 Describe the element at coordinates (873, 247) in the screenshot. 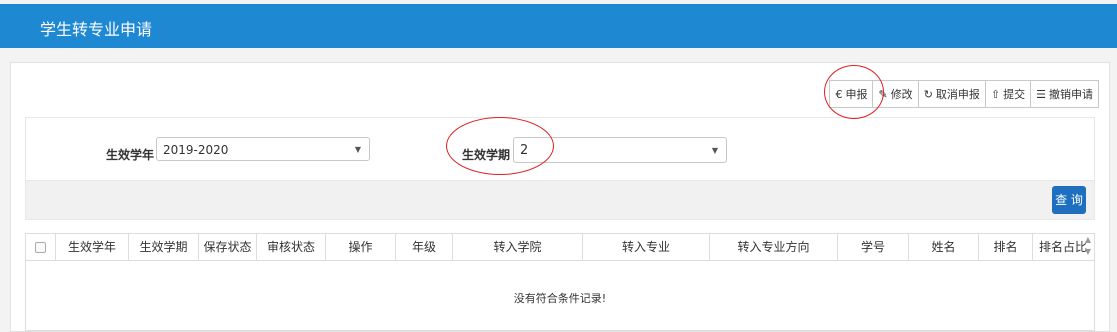

I see `column-header: 学号` at that location.